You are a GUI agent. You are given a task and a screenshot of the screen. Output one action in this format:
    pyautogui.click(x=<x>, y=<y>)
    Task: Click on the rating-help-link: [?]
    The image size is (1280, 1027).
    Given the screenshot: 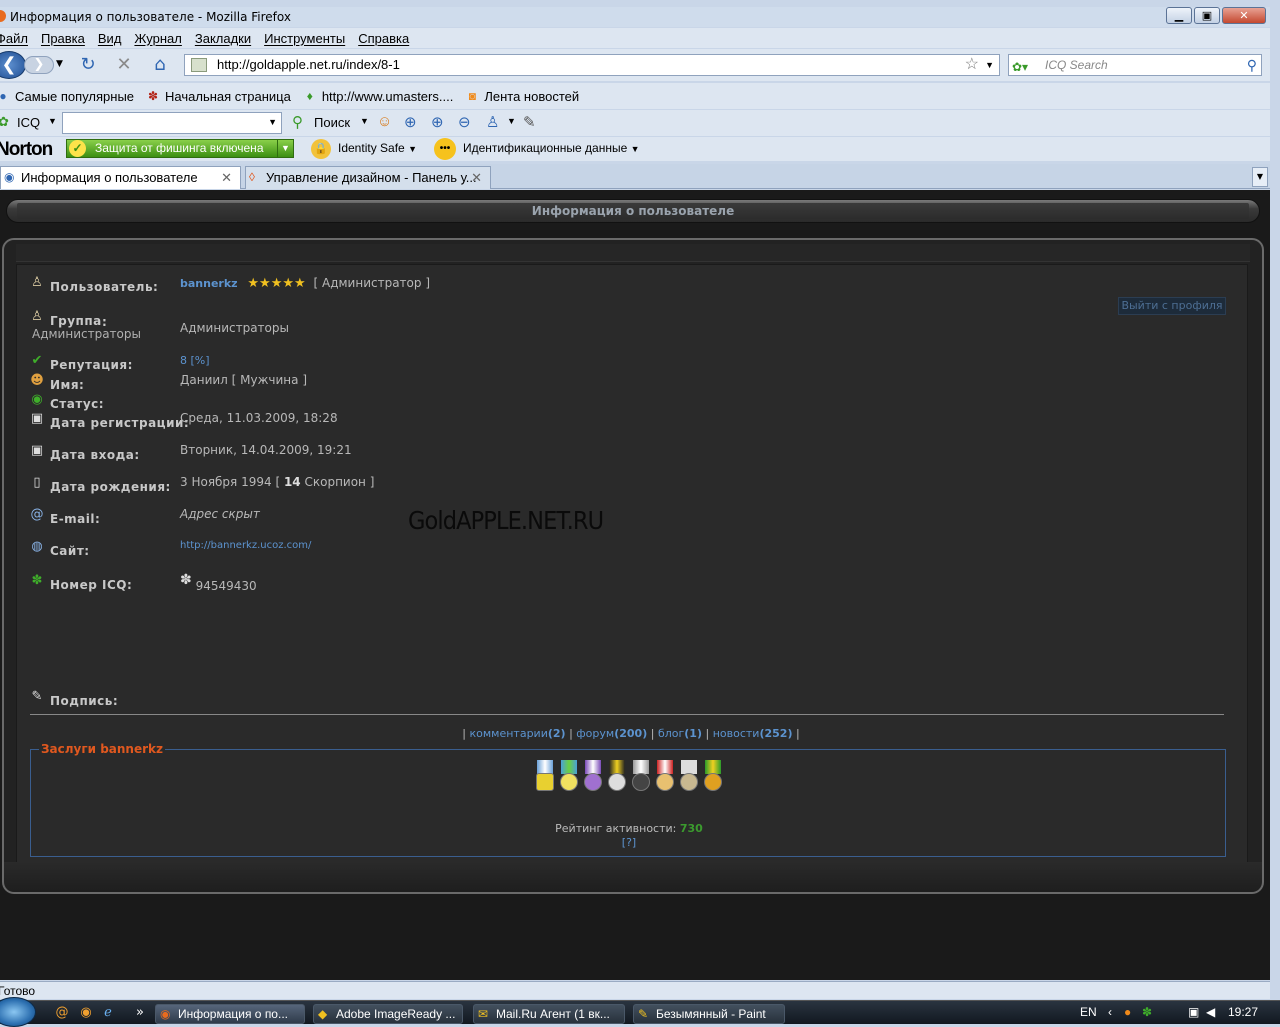 What is the action you would take?
    pyautogui.click(x=629, y=842)
    